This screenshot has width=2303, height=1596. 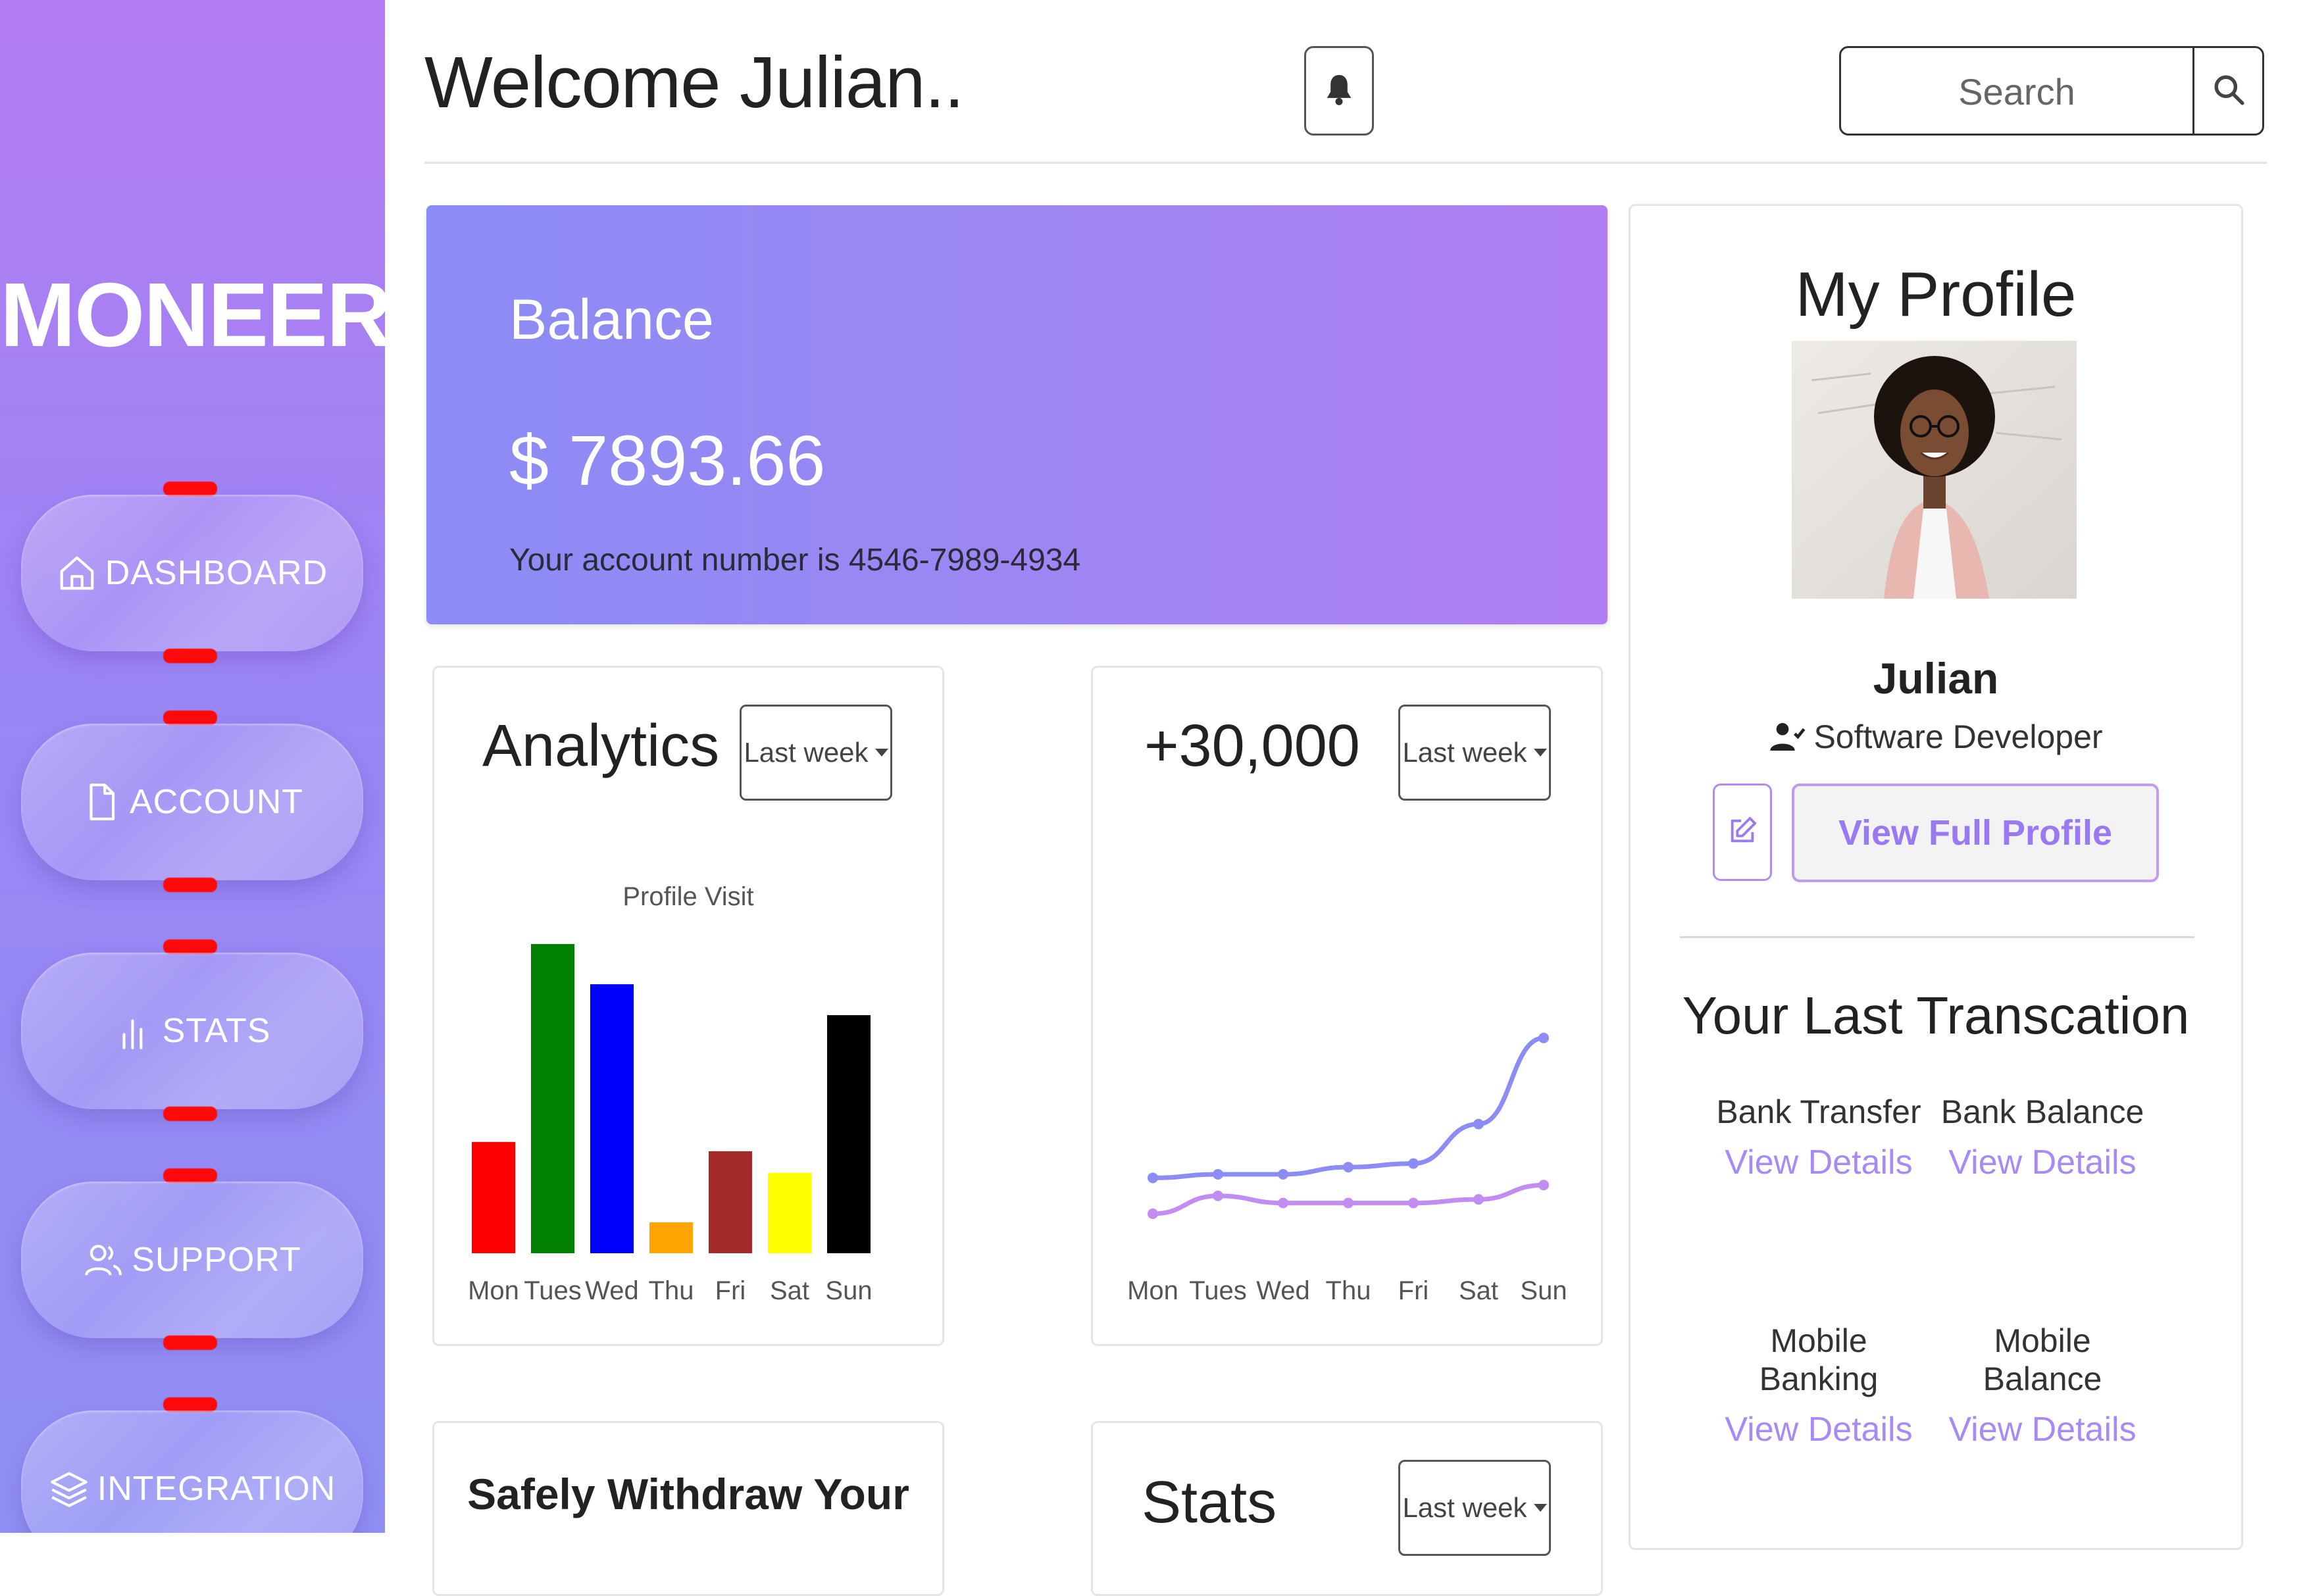 I want to click on header-divider, so click(x=1345, y=163).